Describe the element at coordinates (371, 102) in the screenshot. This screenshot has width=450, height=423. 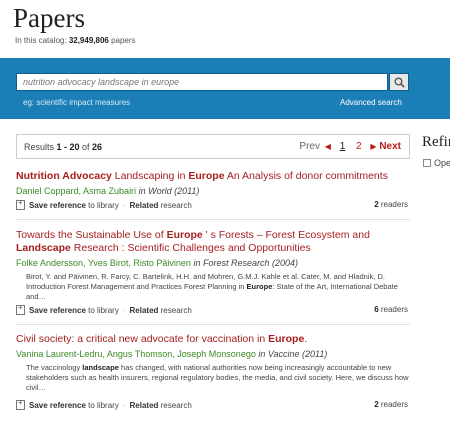
I see `advanced-search-link: Advanced search` at that location.